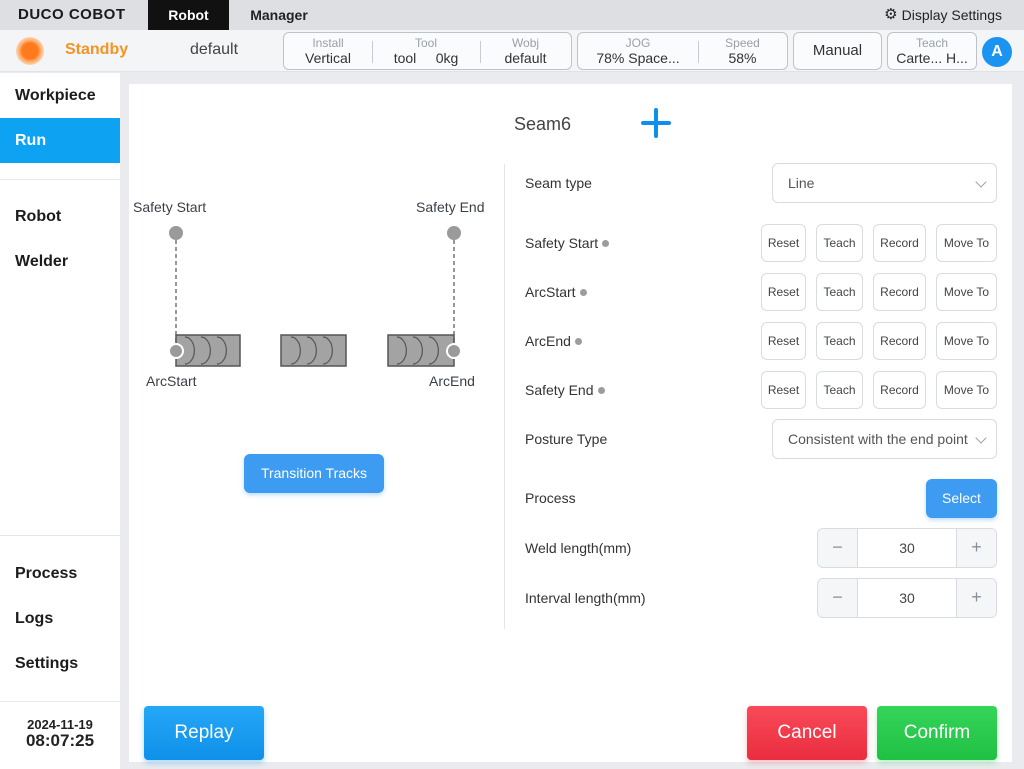  What do you see at coordinates (891, 14) in the screenshot?
I see `gear-icon: ⚙` at bounding box center [891, 14].